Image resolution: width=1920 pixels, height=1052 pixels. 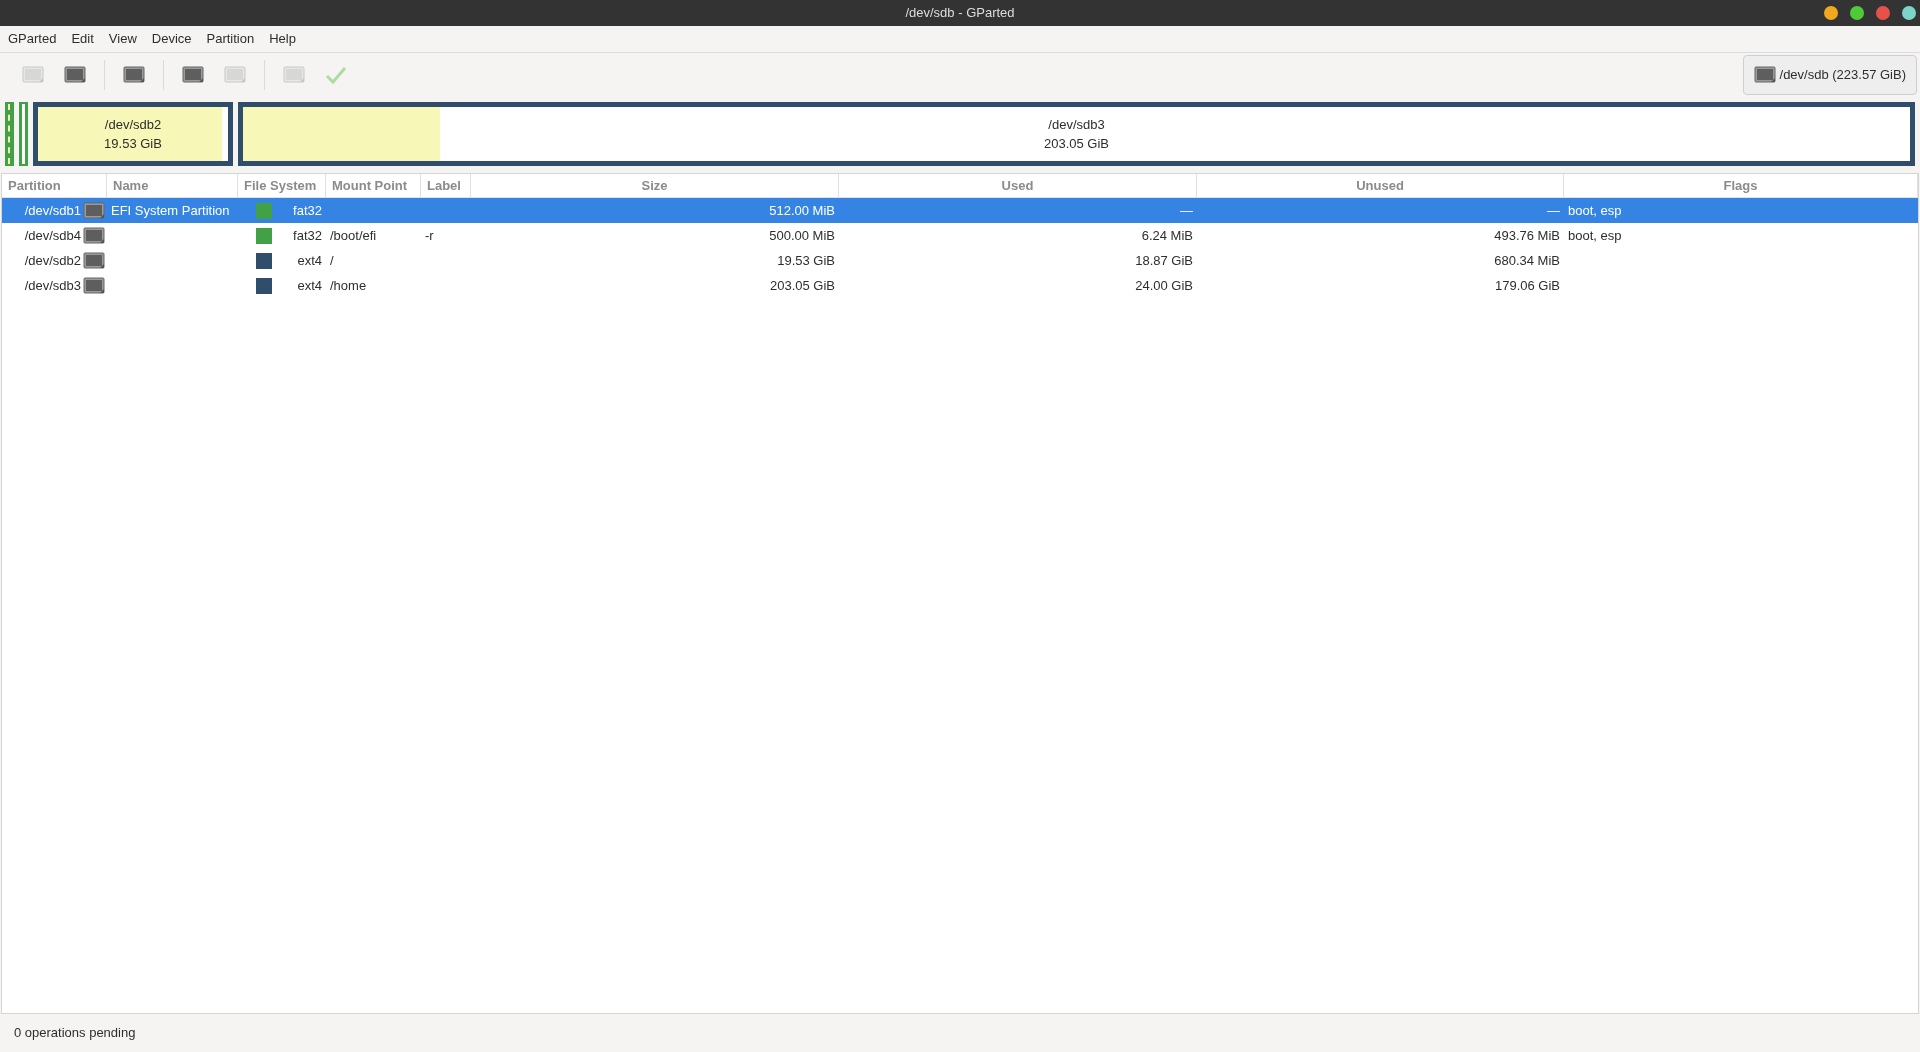 I want to click on table-cell-text: 19.53 GiB, so click(x=806, y=260).